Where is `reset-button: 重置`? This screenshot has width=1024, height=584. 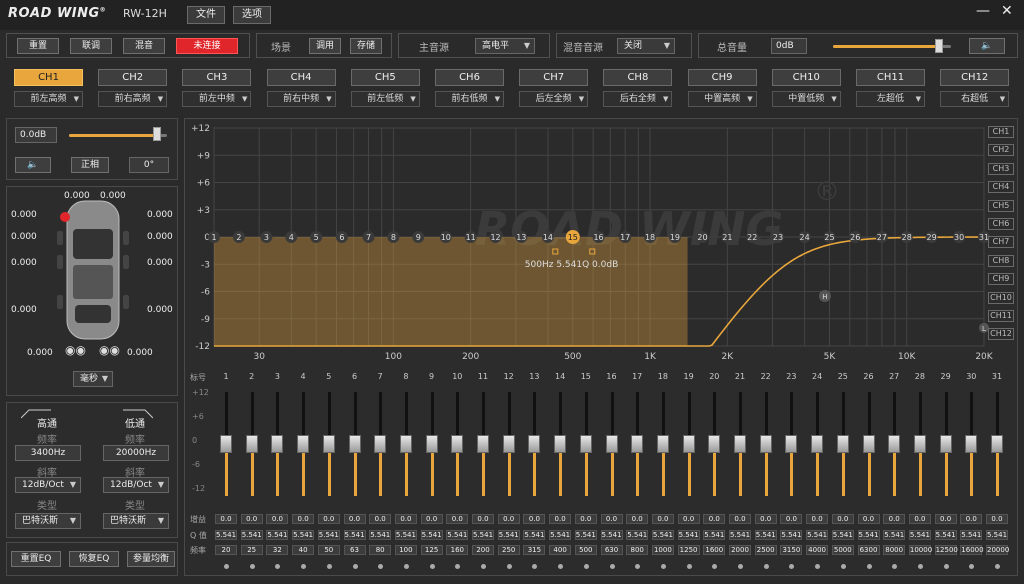 reset-button: 重置 is located at coordinates (38, 46).